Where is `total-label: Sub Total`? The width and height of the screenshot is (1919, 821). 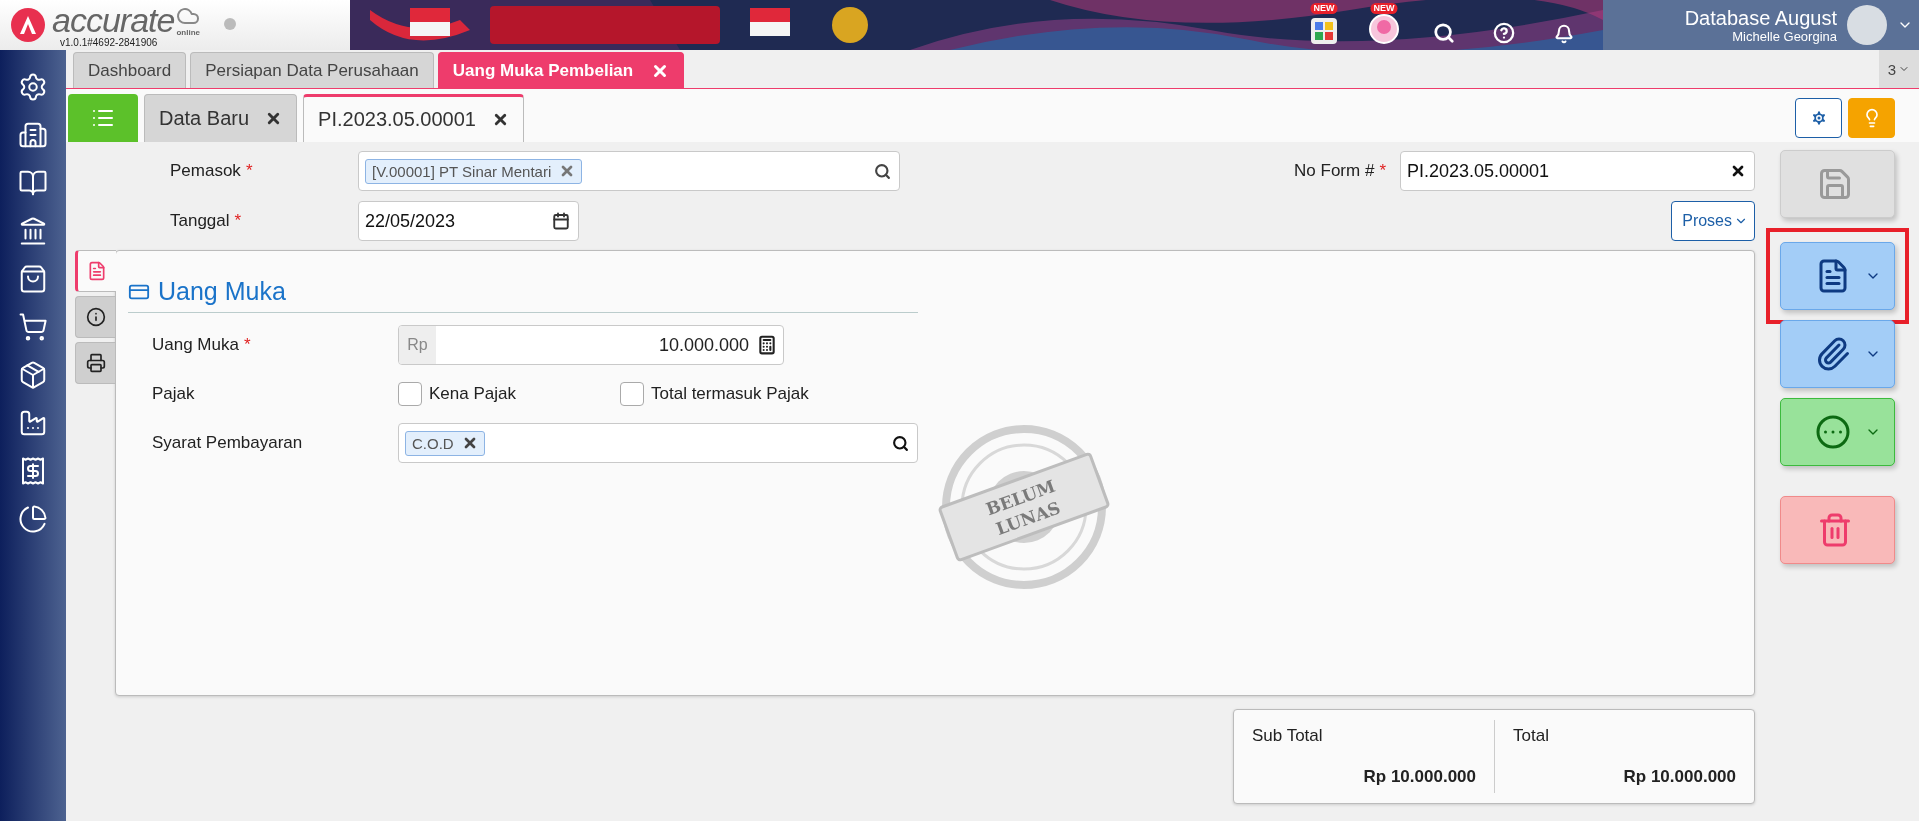 total-label: Sub Total is located at coordinates (1288, 736).